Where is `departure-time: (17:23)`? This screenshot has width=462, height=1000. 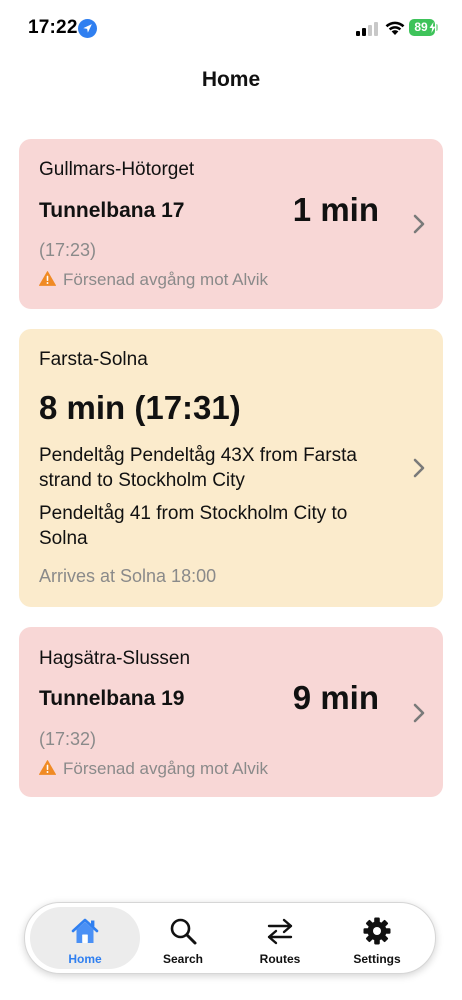 departure-time: (17:23) is located at coordinates (68, 250).